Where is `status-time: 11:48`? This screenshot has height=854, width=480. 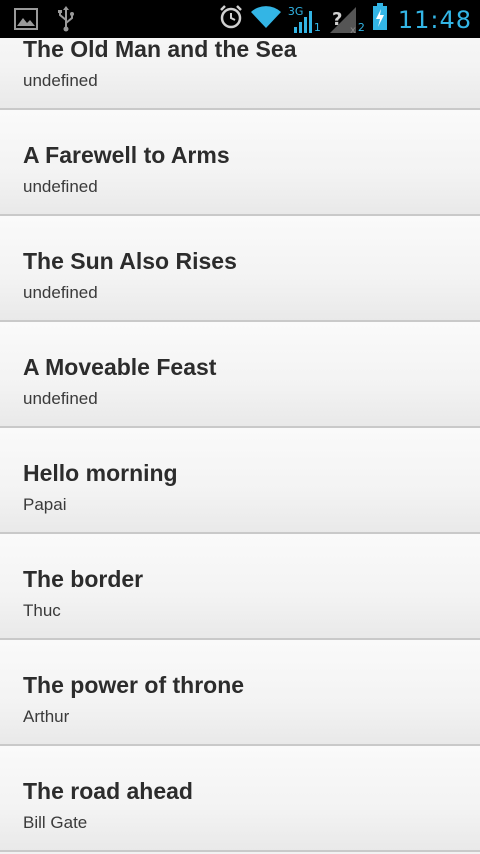 status-time: 11:48 is located at coordinates (434, 19).